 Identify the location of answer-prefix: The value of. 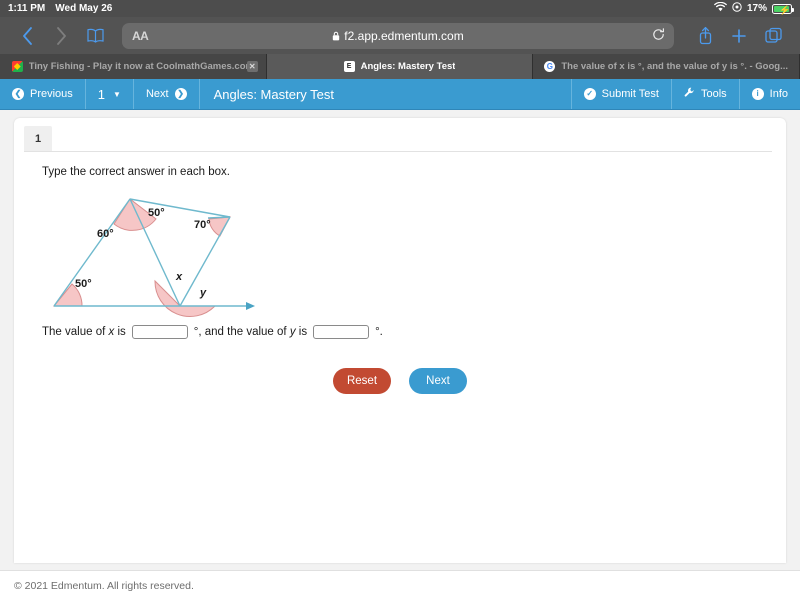
(74, 332).